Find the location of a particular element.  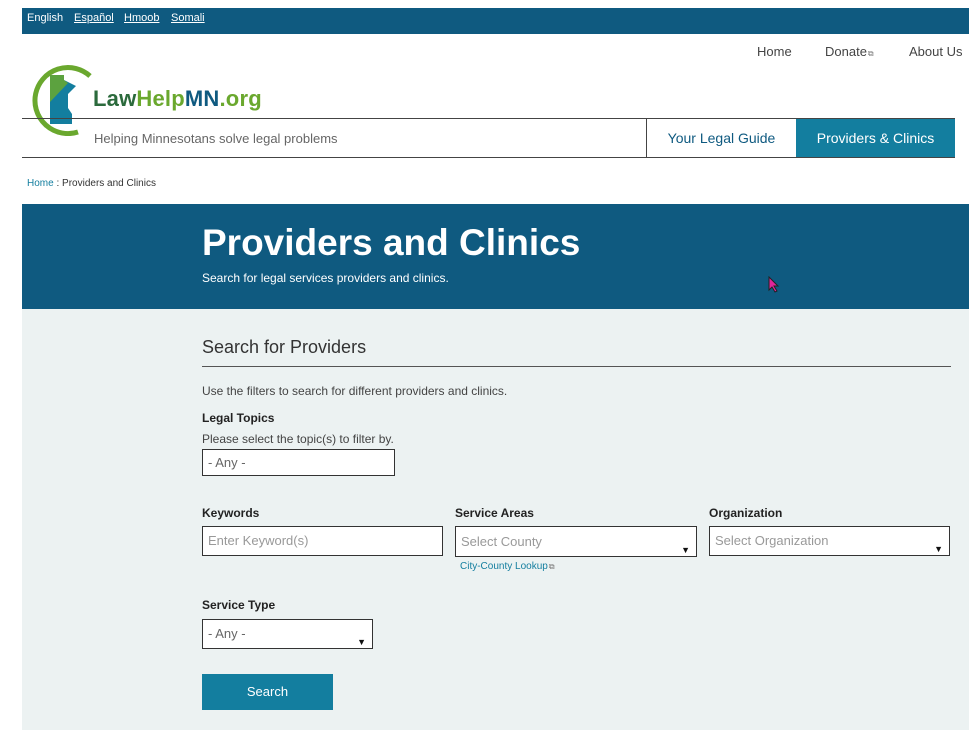

legal-topics-value: - Any - is located at coordinates (227, 462).